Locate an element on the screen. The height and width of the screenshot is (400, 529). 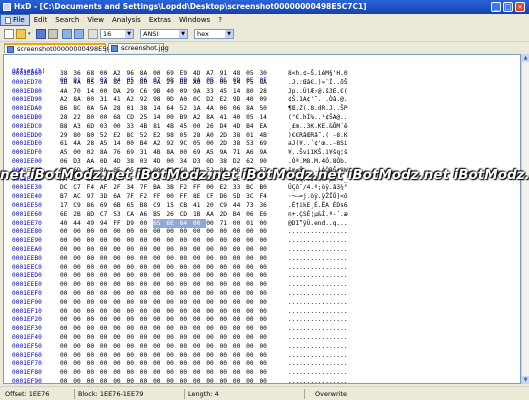
hex-byte: C9 is located at coordinates (226, 205).